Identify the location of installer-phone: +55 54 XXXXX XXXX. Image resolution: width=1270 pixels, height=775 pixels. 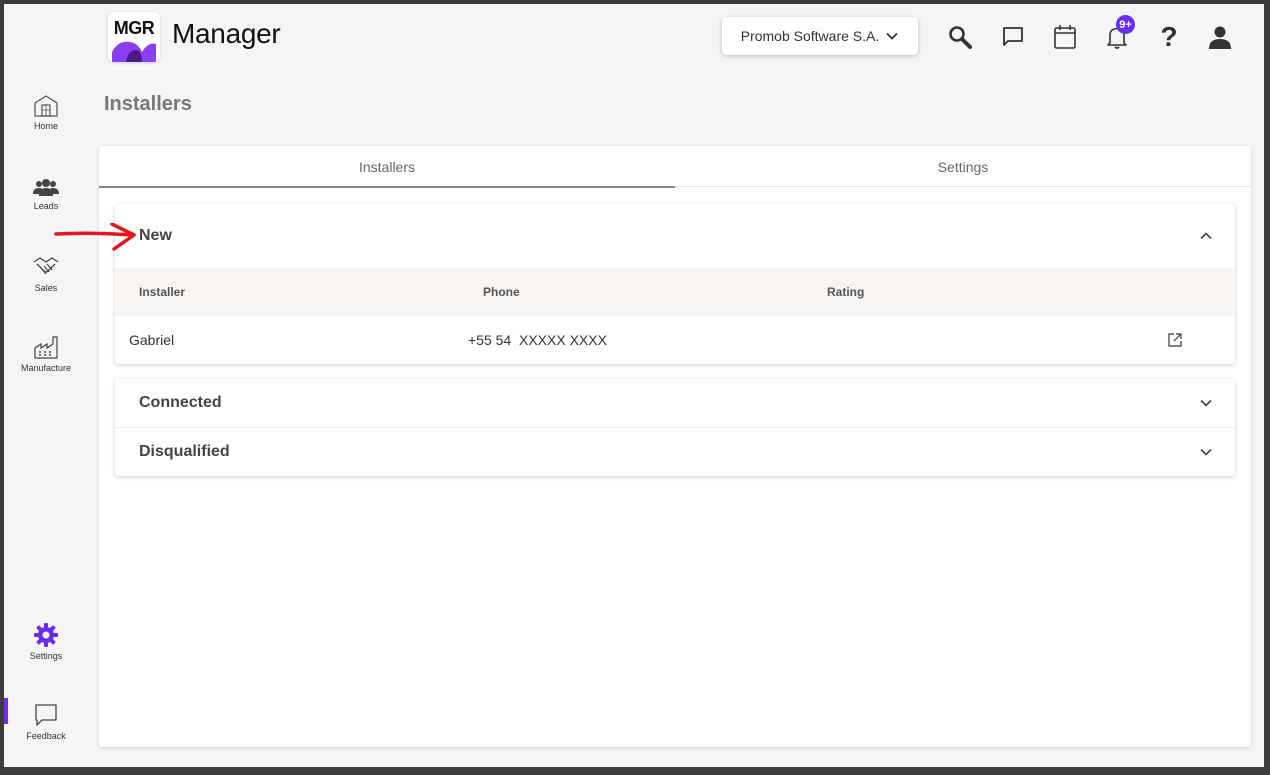
(537, 340).